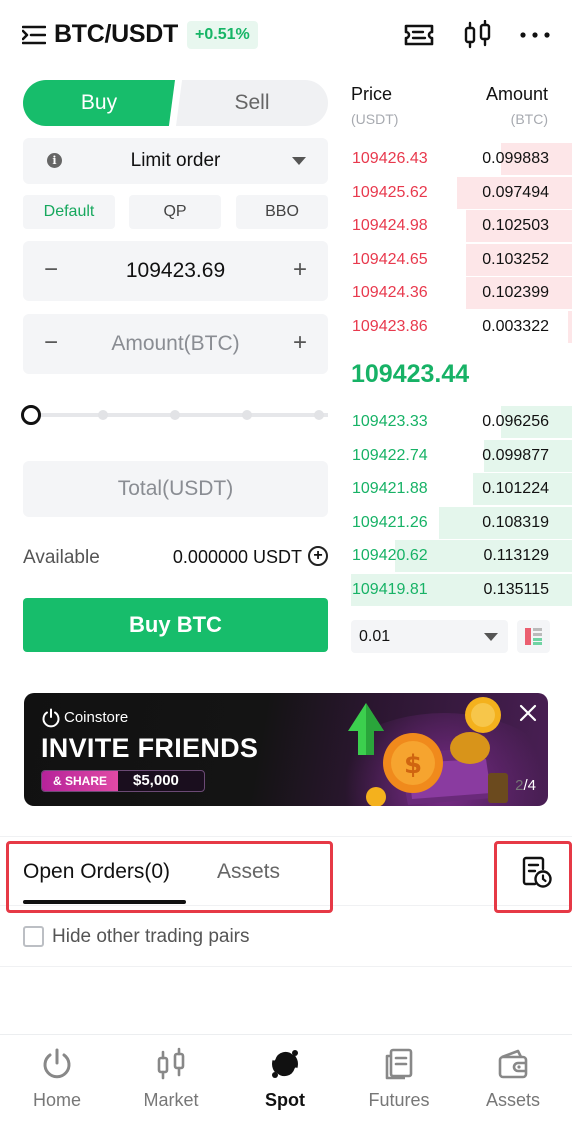 This screenshot has width=572, height=1131. Describe the element at coordinates (169, 877) in the screenshot. I see `highlight-box-tabs` at that location.